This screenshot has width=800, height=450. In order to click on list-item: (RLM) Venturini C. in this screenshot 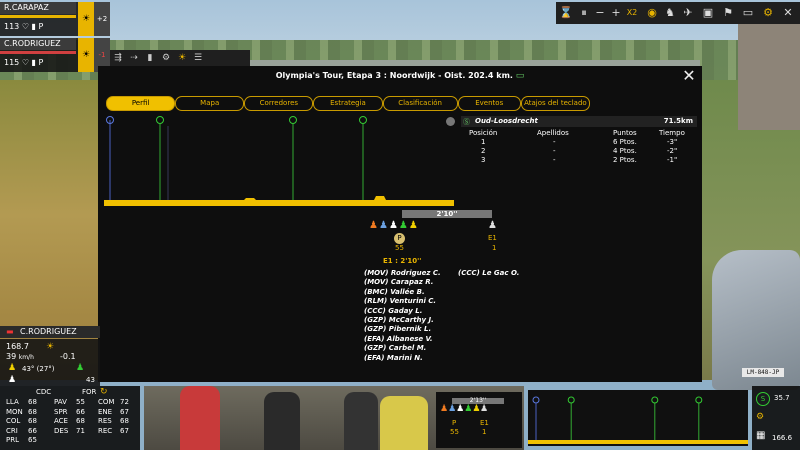, I will do `click(400, 301)`.